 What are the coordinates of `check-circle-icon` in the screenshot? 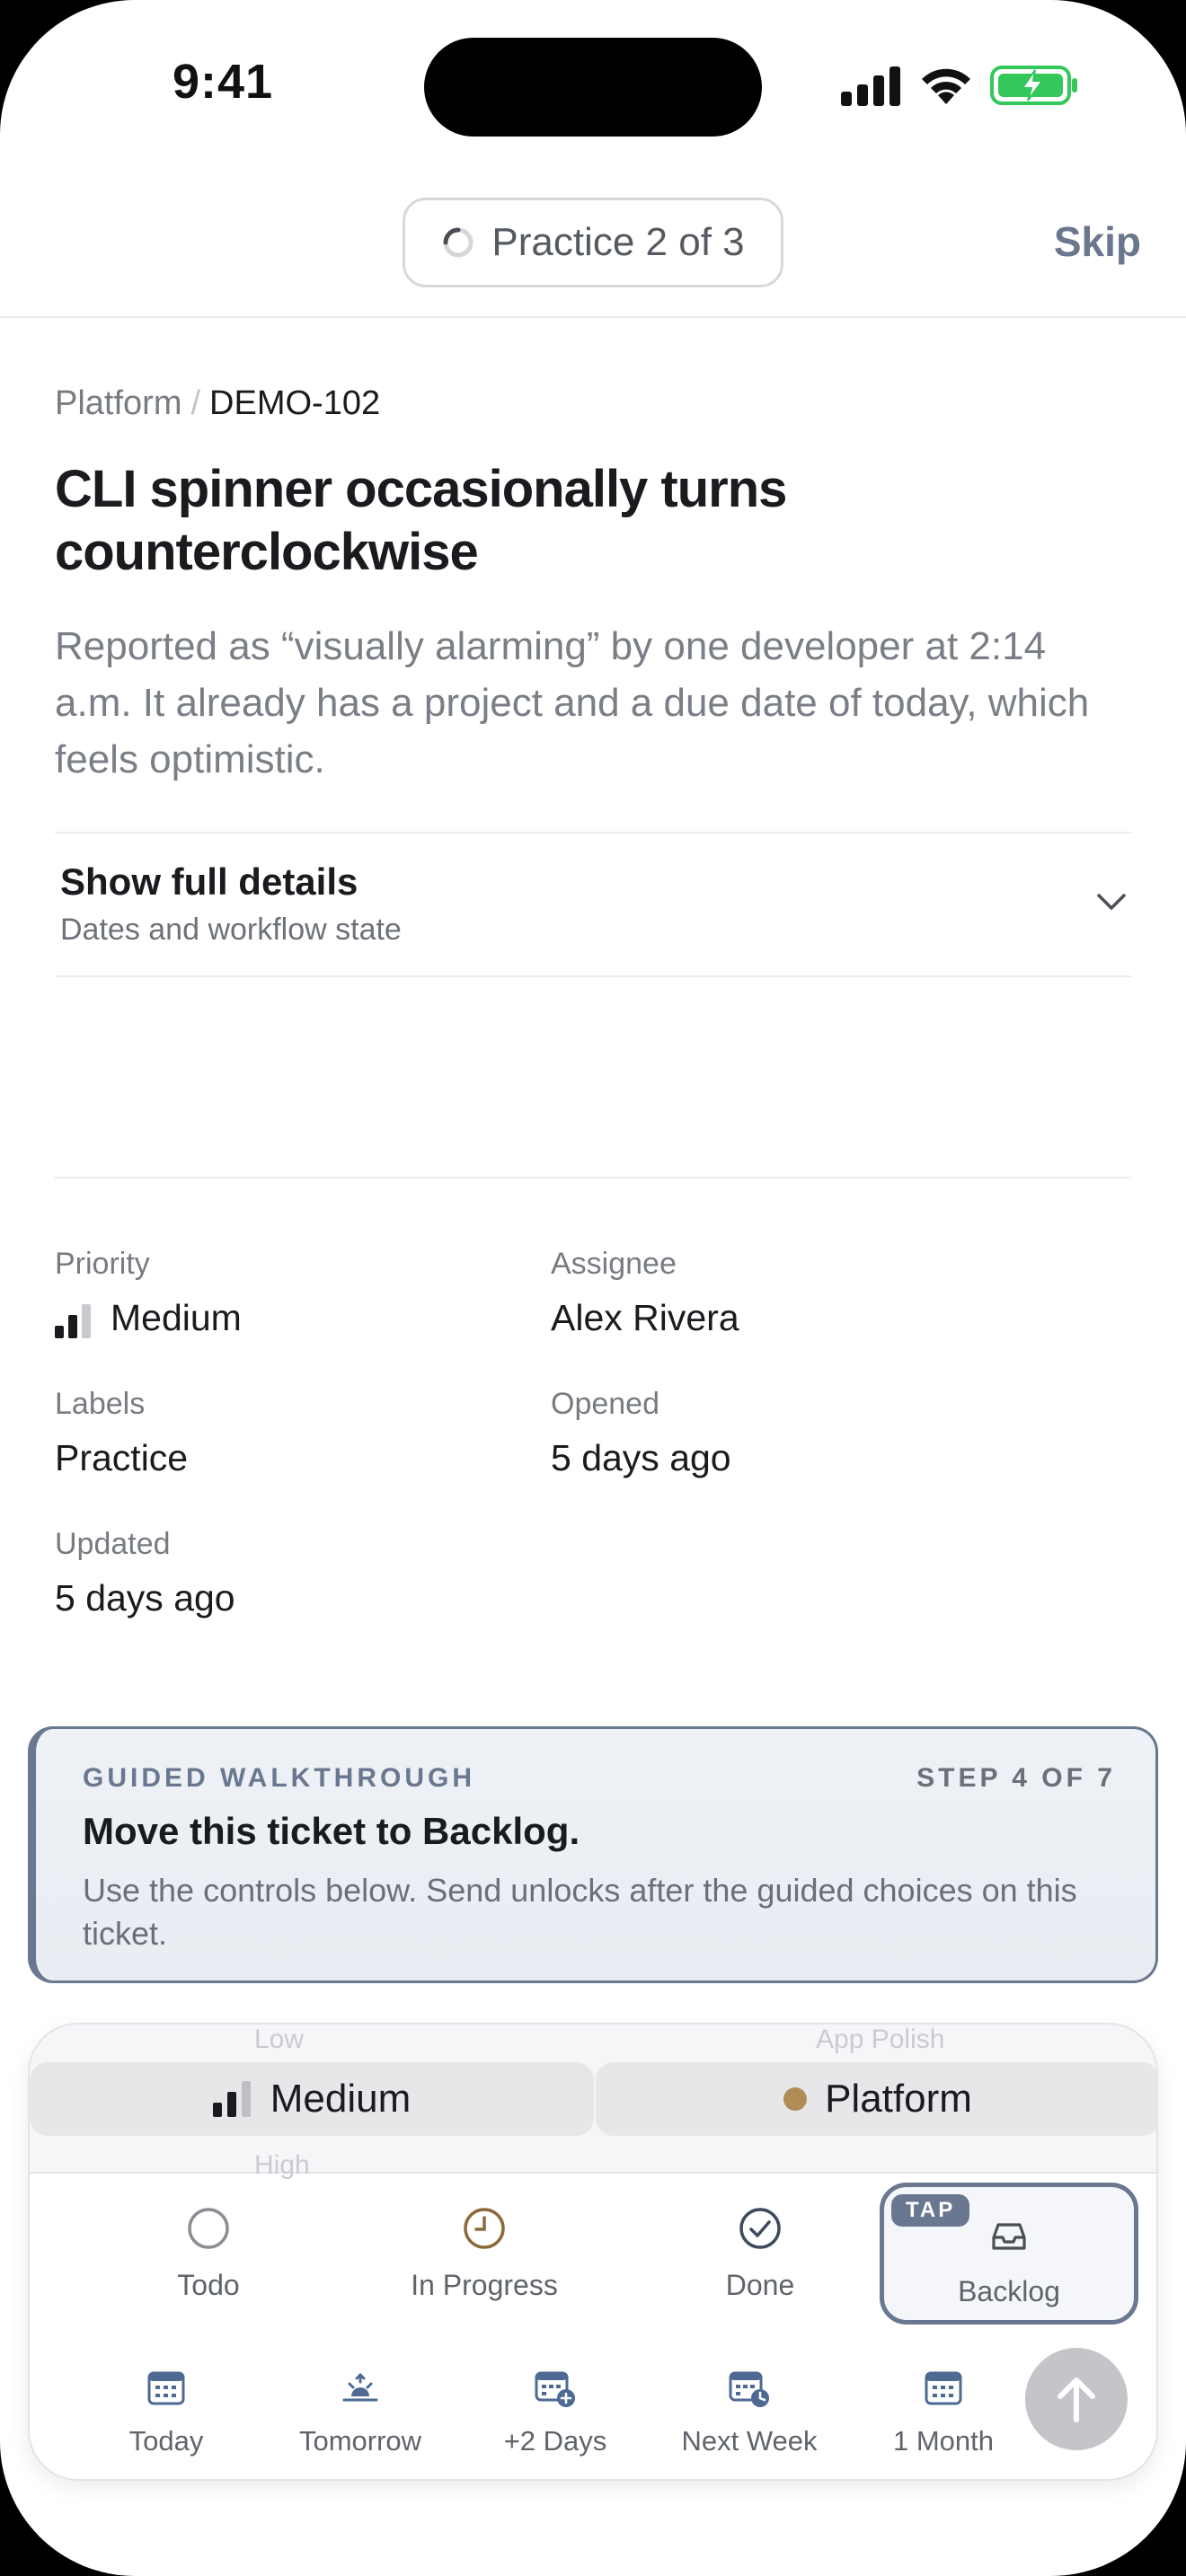 It's located at (760, 2228).